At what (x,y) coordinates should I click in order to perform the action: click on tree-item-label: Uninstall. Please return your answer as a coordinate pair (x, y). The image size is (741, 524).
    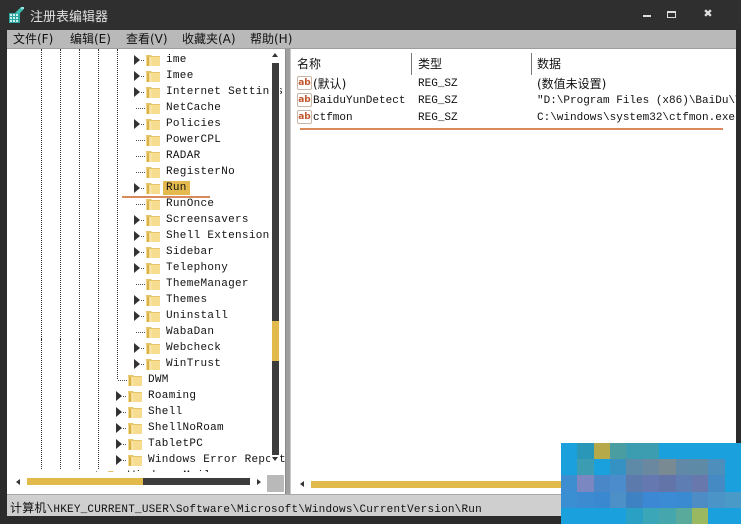
    Looking at the image, I should click on (197, 316).